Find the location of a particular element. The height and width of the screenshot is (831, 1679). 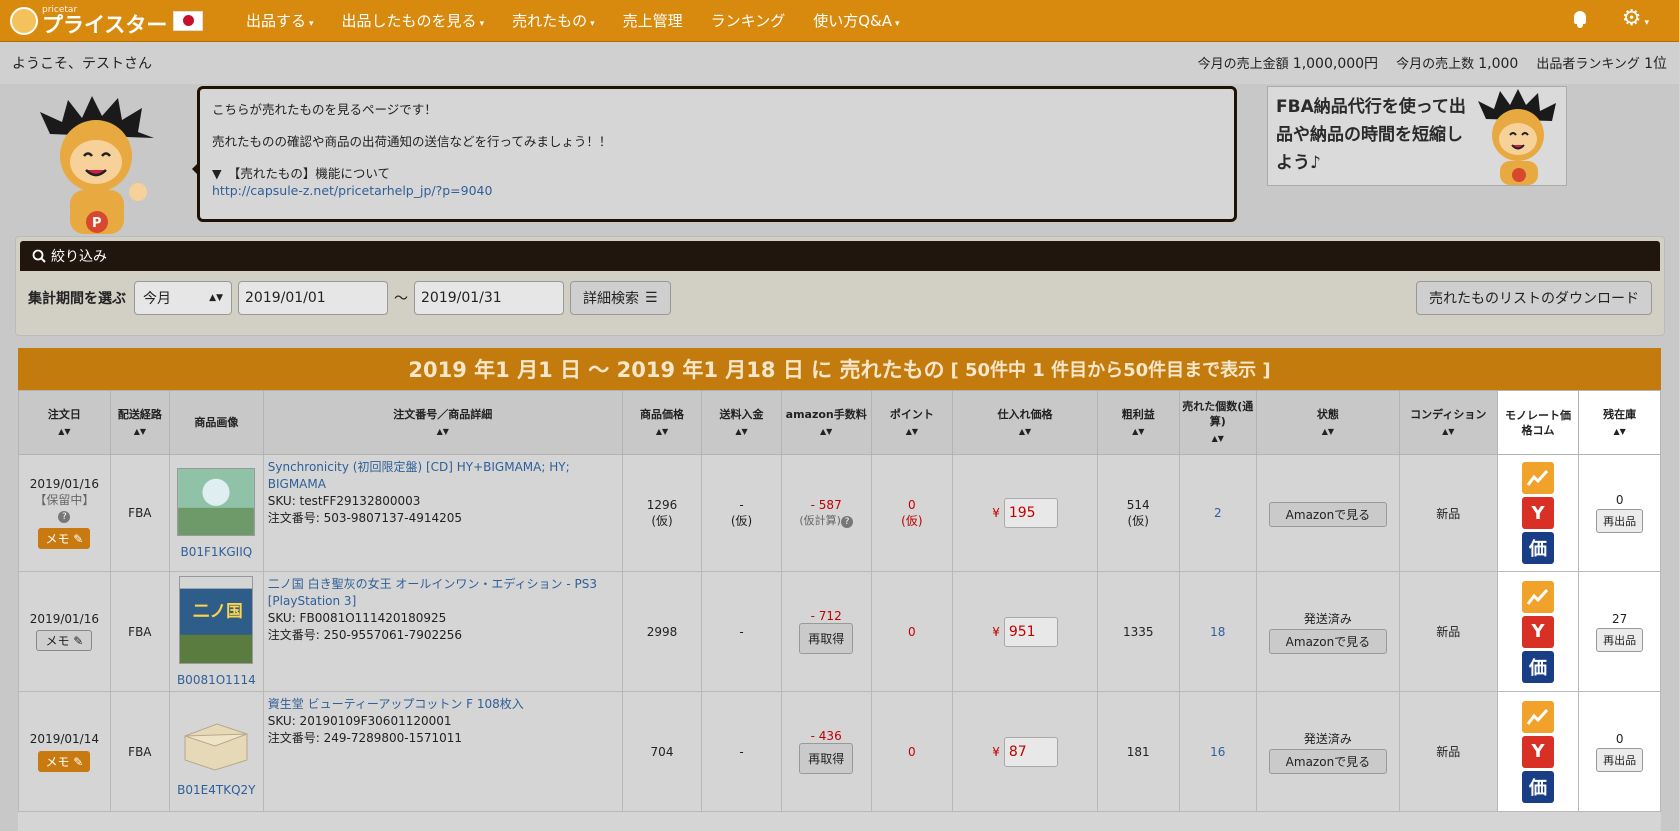

japan-flag-icon is located at coordinates (188, 20).